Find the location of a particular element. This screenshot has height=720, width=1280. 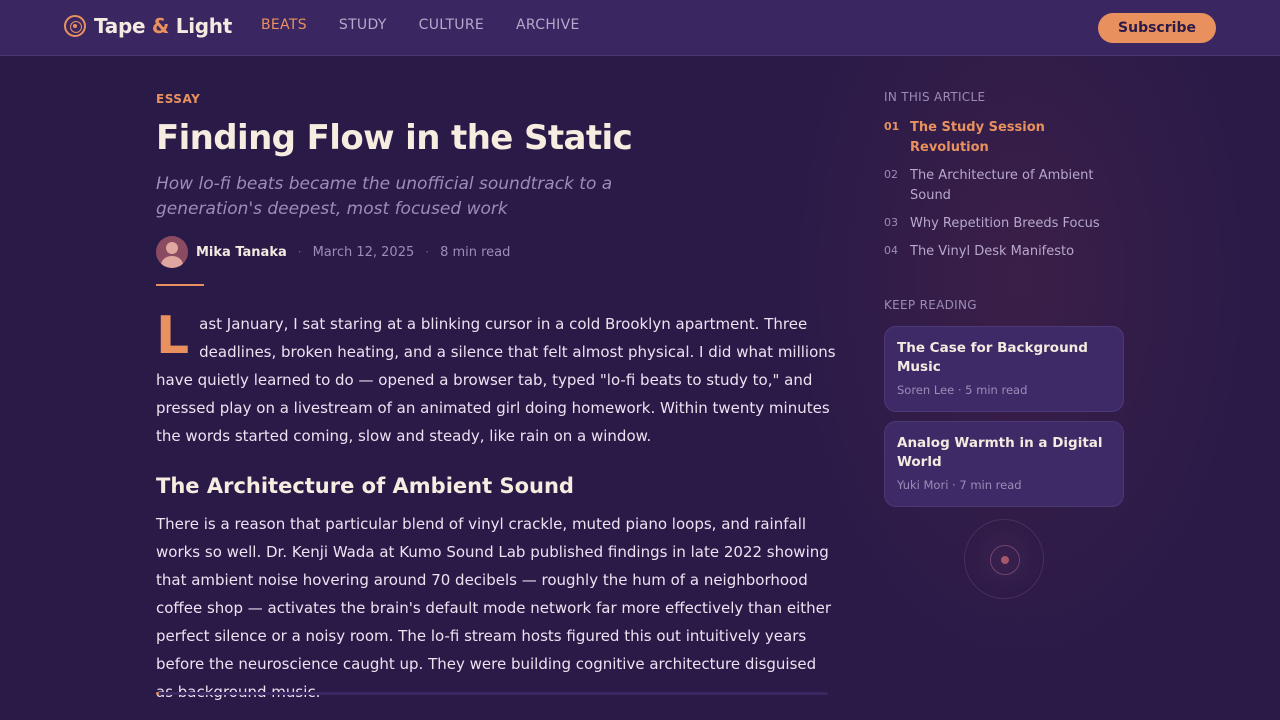

keep-reading-label: KEEP READING is located at coordinates (930, 305).